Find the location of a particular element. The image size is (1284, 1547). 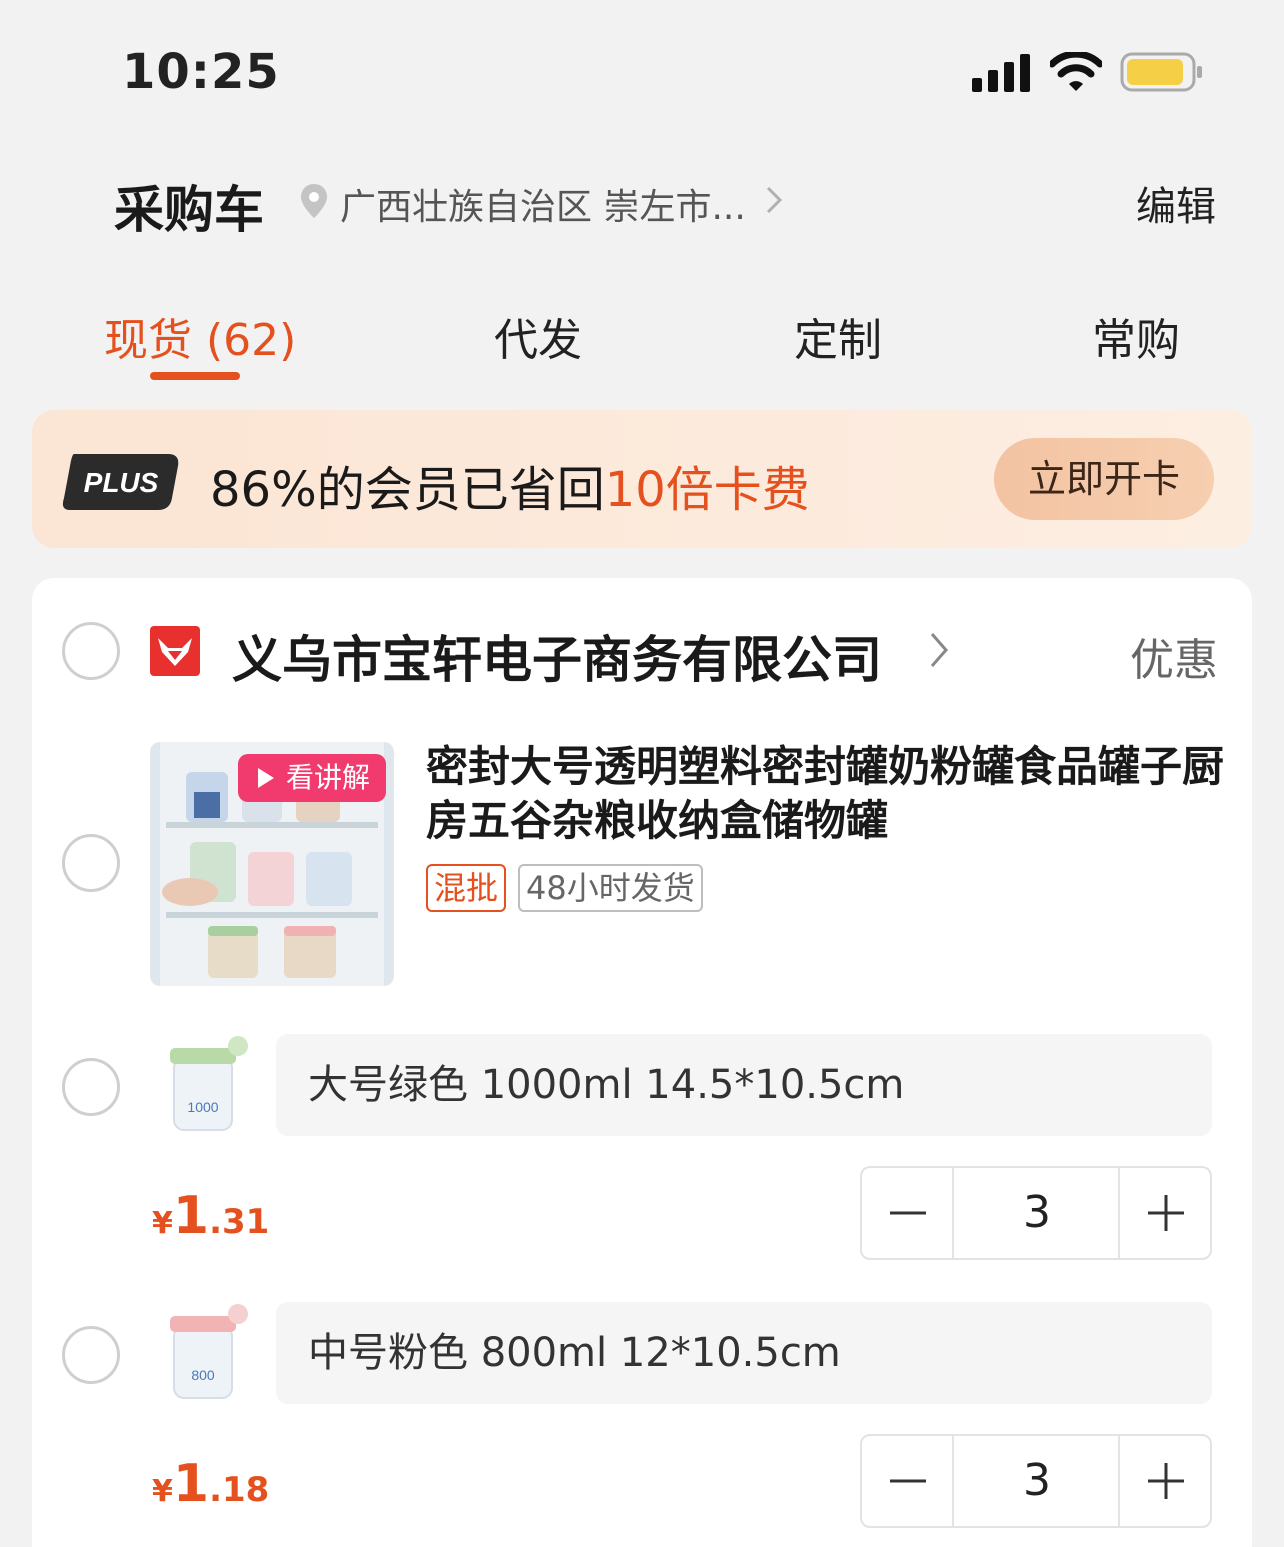

tag-mixed-batch: 混批 is located at coordinates (466, 888).